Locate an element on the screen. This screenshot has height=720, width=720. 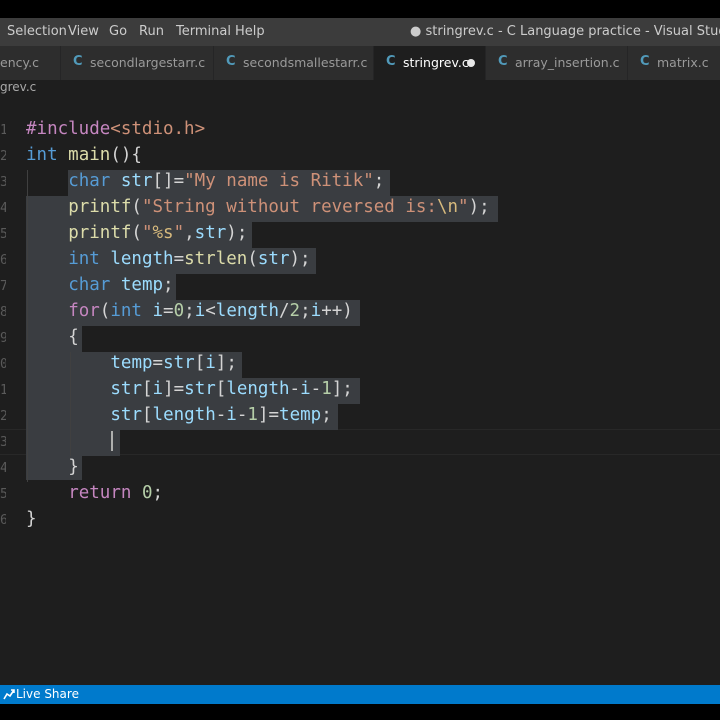
code-line: str[i]=str[length-i-1]; is located at coordinates (189, 389).